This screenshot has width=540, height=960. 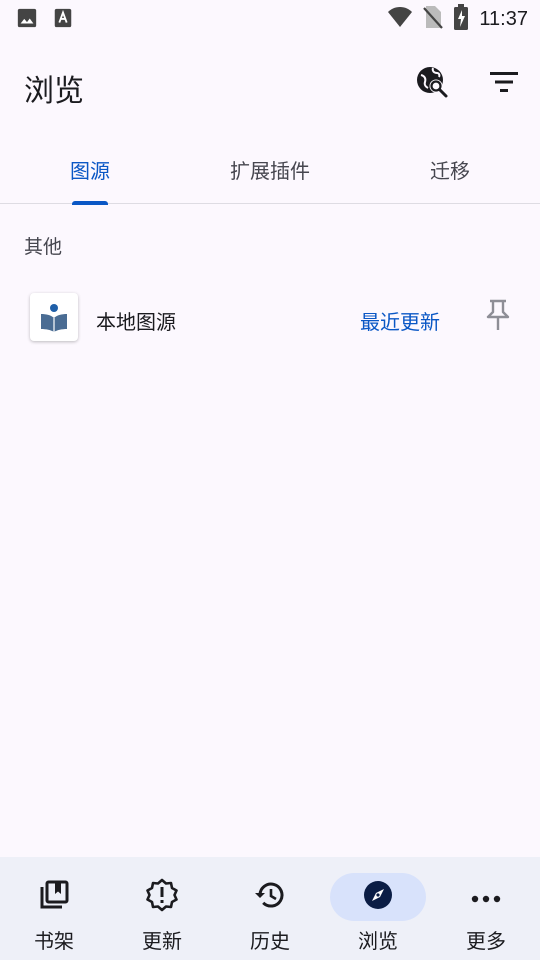 What do you see at coordinates (461, 19) in the screenshot?
I see `battery-charging-icon` at bounding box center [461, 19].